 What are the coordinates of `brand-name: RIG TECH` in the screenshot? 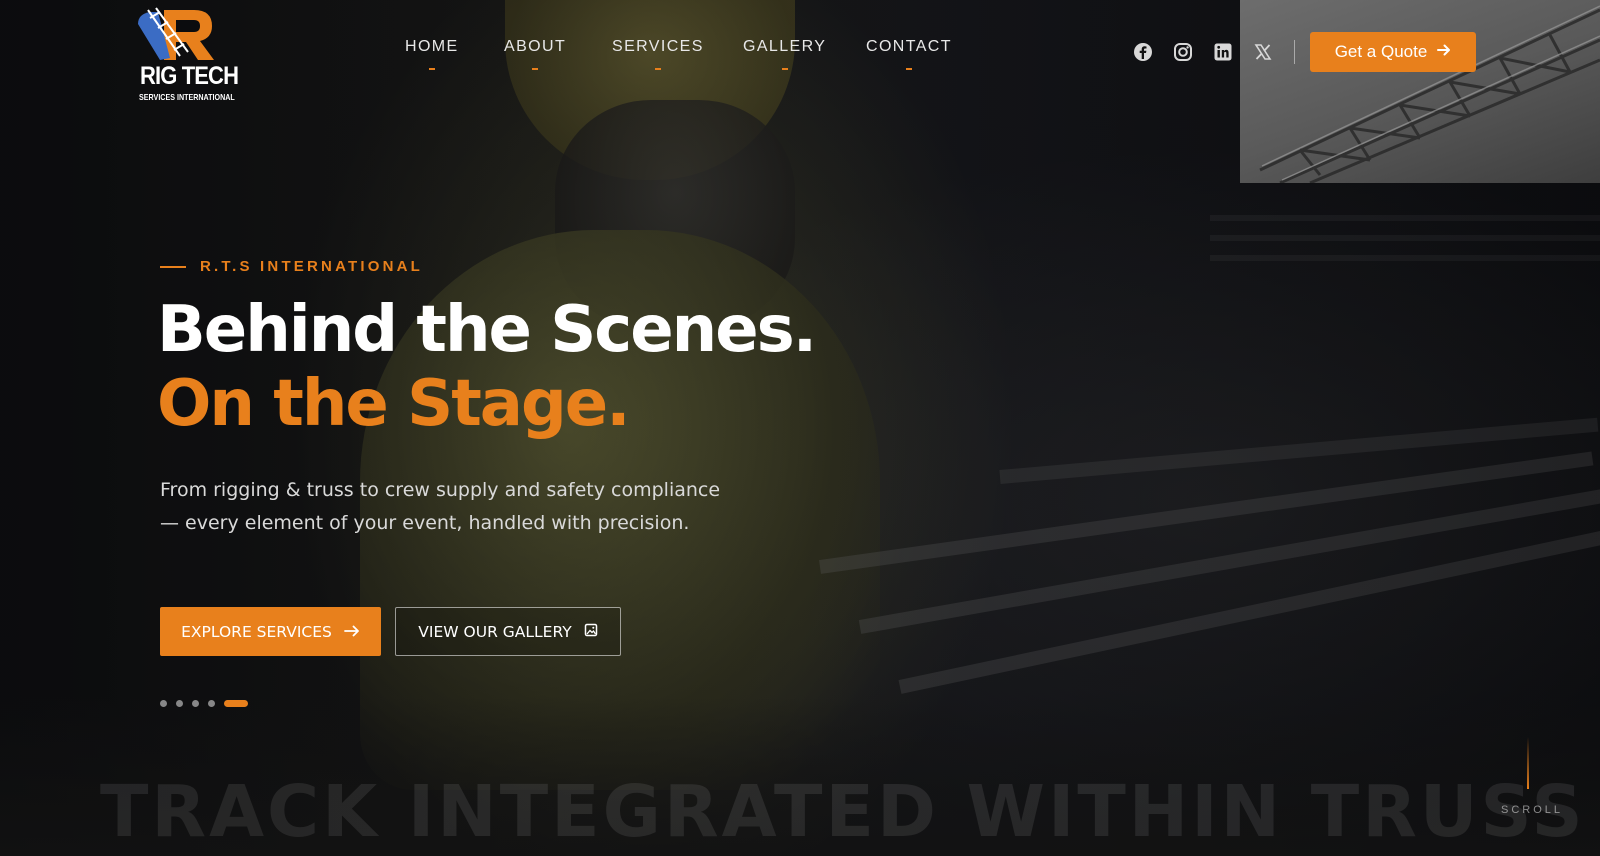 It's located at (189, 76).